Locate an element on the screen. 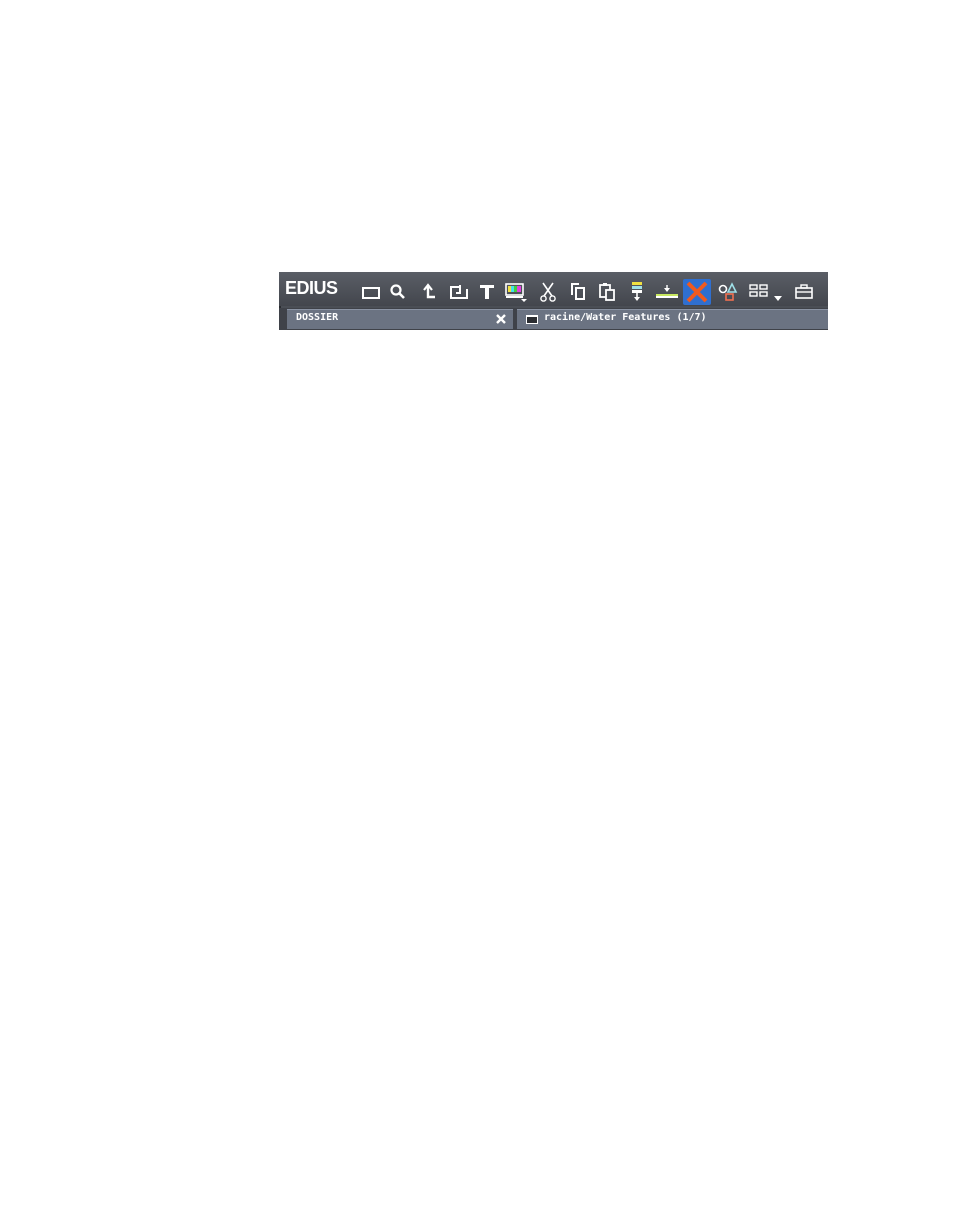 This screenshot has width=954, height=1227. search-icon is located at coordinates (397, 291).